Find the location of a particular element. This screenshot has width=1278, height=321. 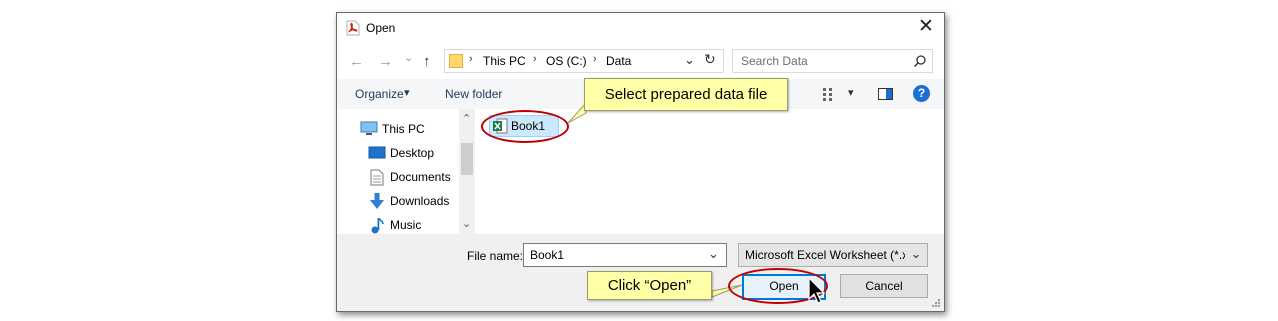

click-open-callout: Click “Open” is located at coordinates (649, 285).